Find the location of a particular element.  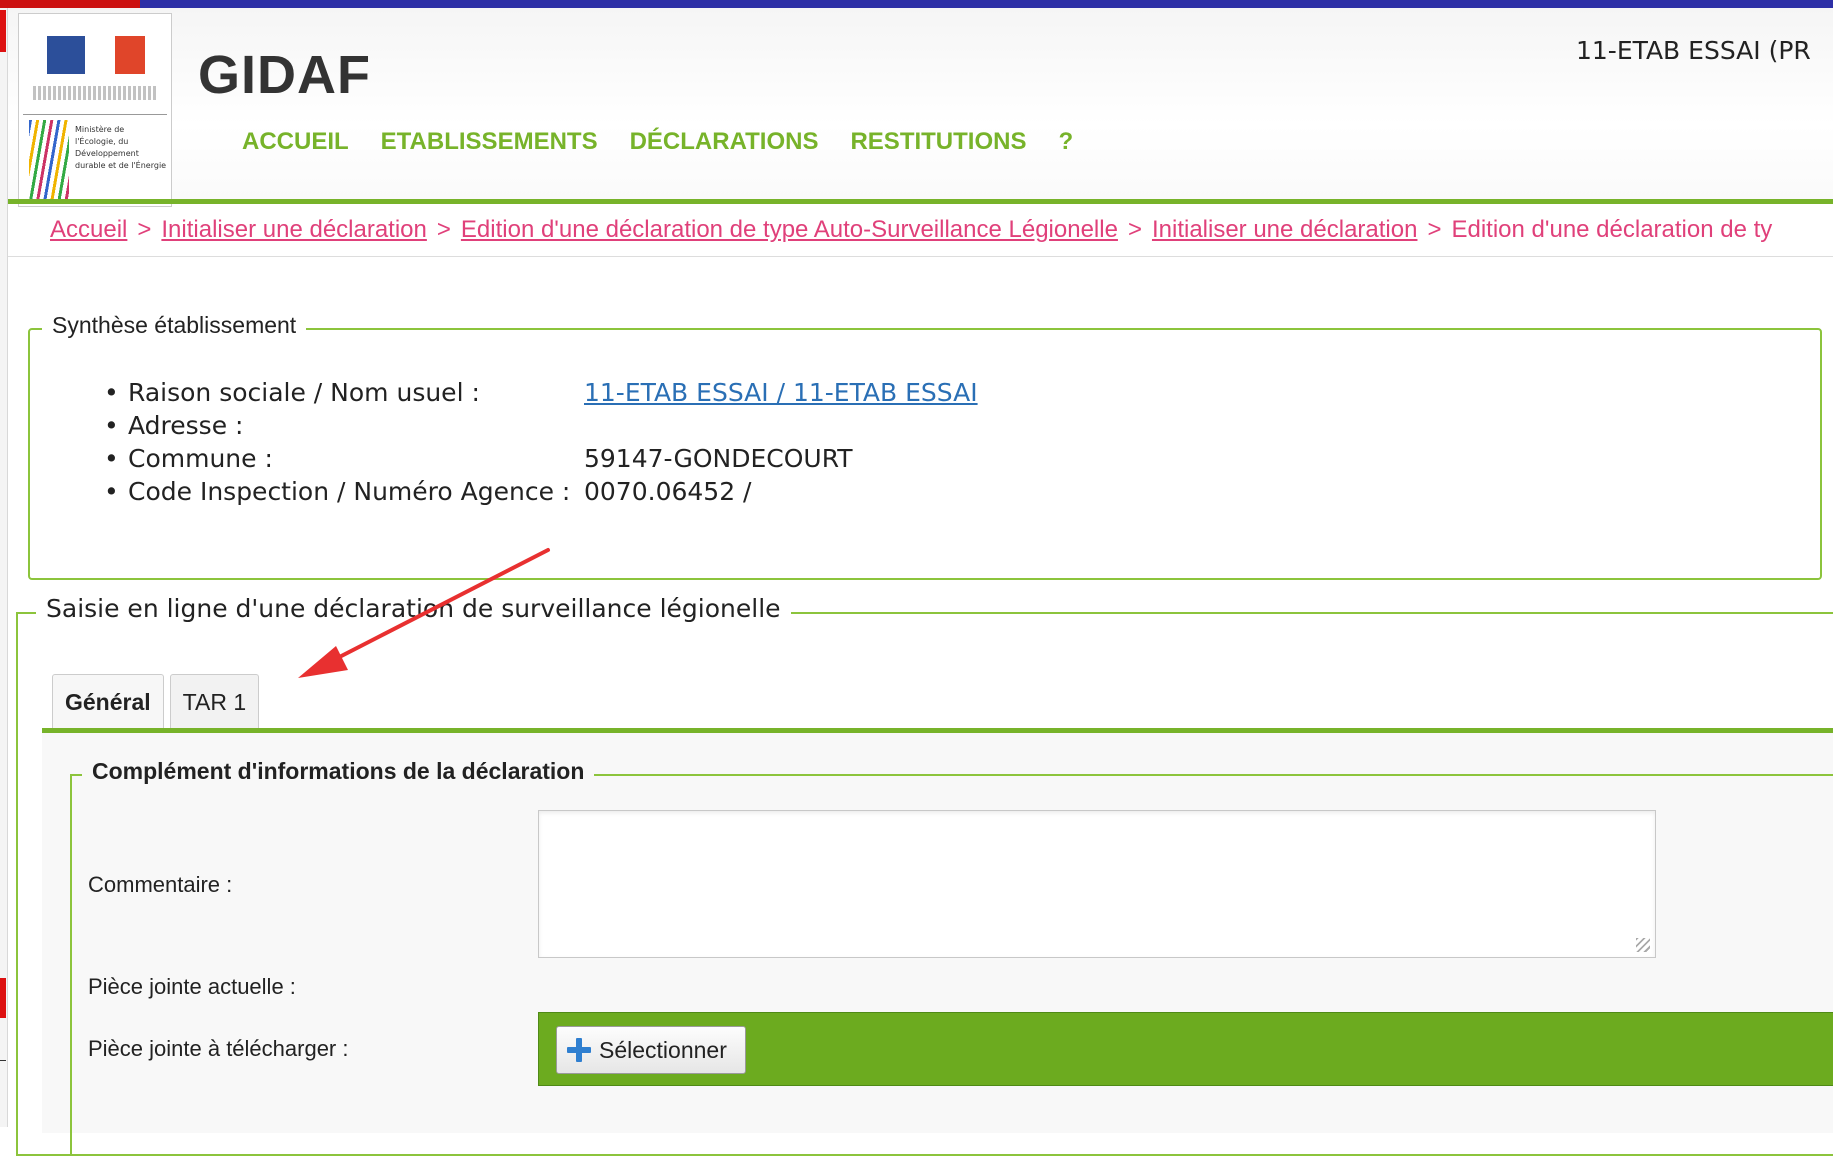

textarea-resize-handle is located at coordinates (1643, 945).